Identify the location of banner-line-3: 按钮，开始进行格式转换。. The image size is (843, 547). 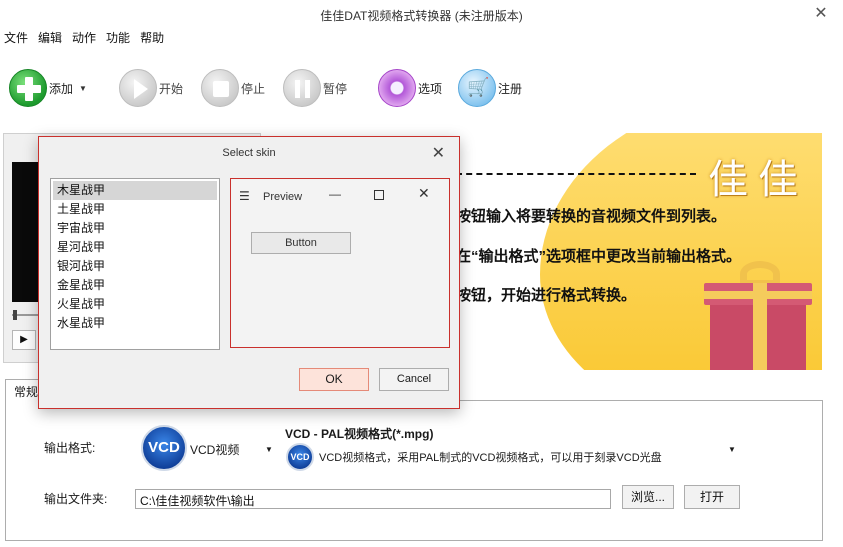
(546, 295).